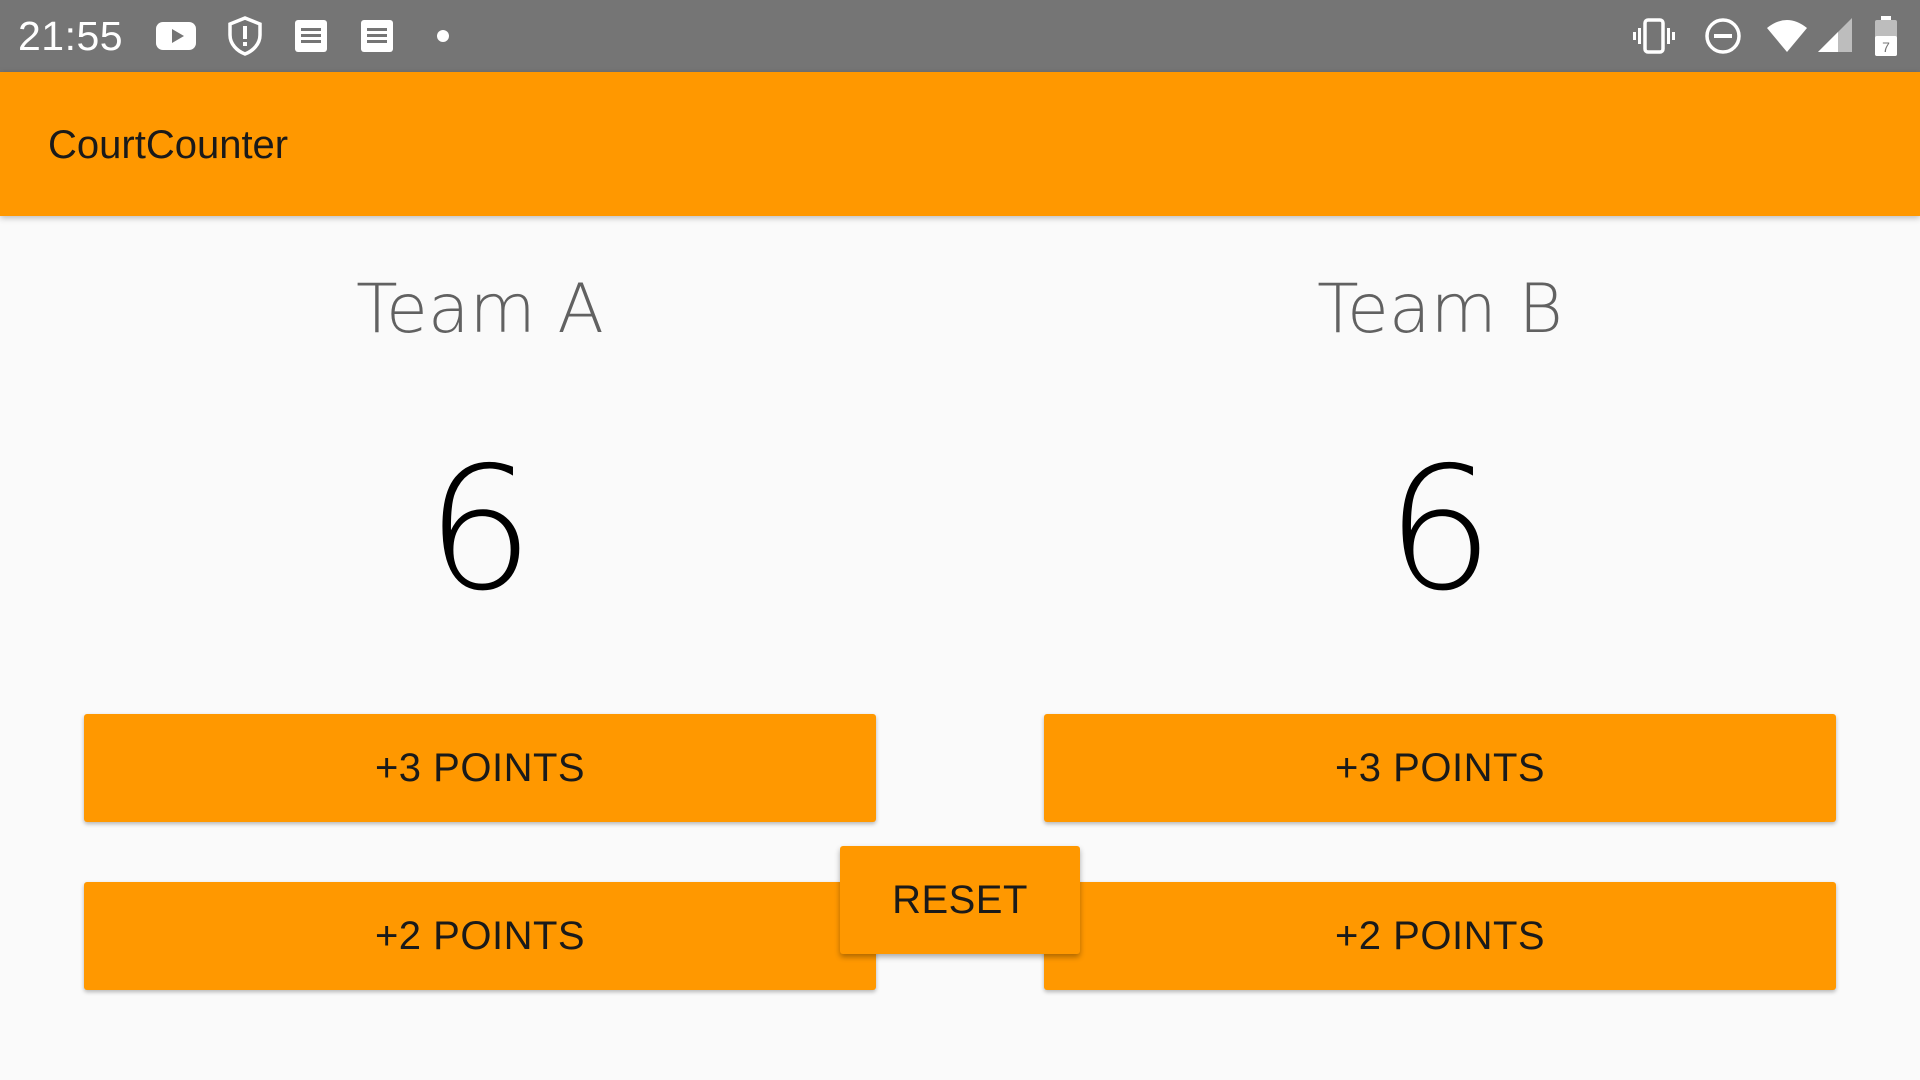 The width and height of the screenshot is (1920, 1080). I want to click on team-b-plus2-button: +2 POINTS, so click(1440, 936).